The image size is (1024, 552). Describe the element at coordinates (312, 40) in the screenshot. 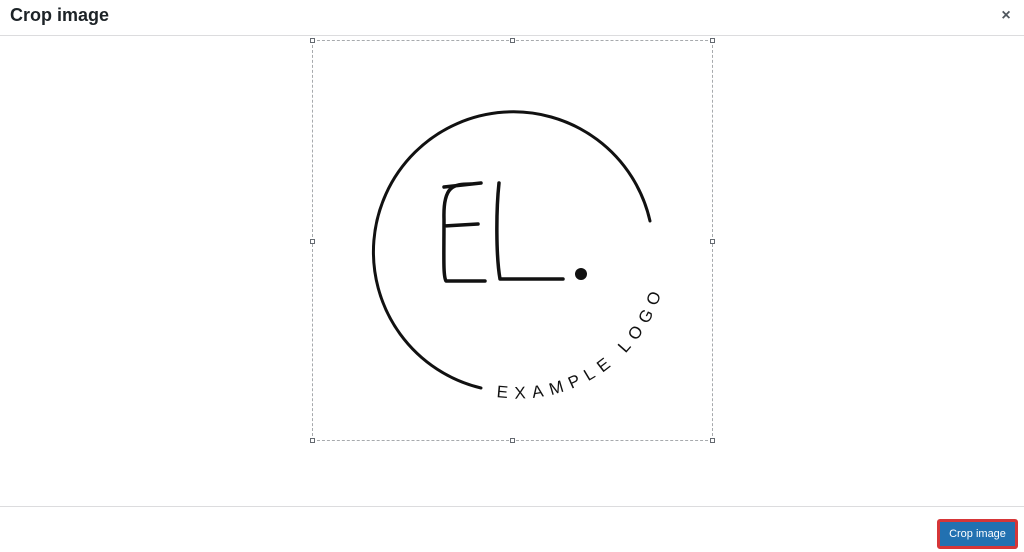

I see `crop-handle-nw` at that location.